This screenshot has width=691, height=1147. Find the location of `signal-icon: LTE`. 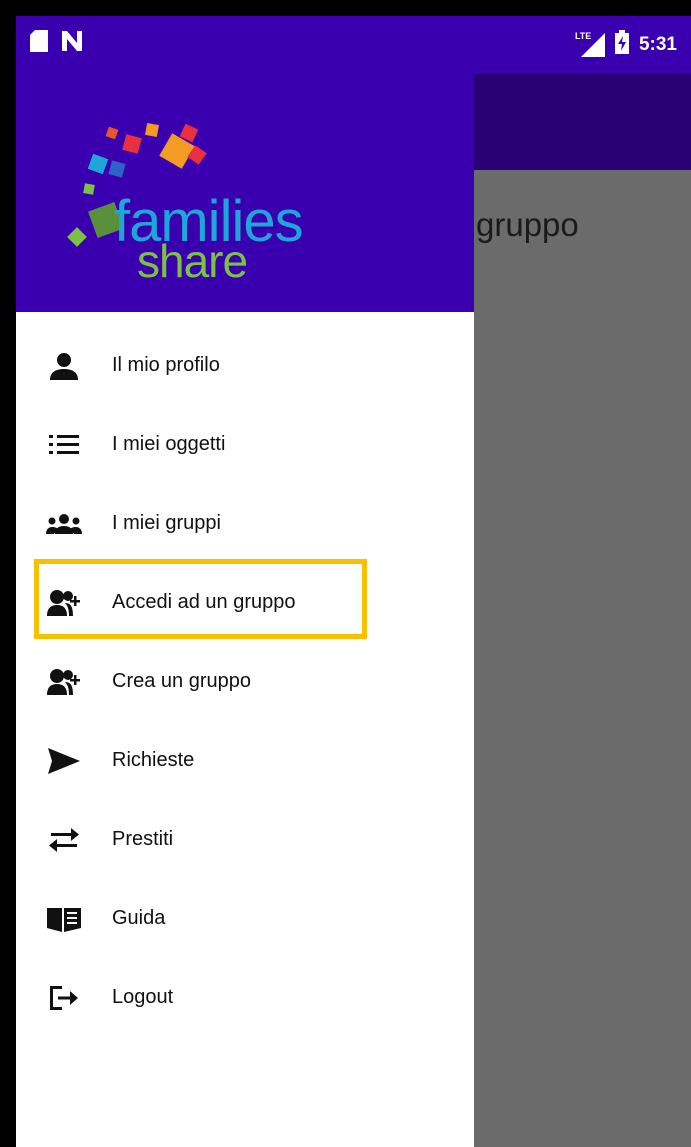

signal-icon: LTE is located at coordinates (589, 44).